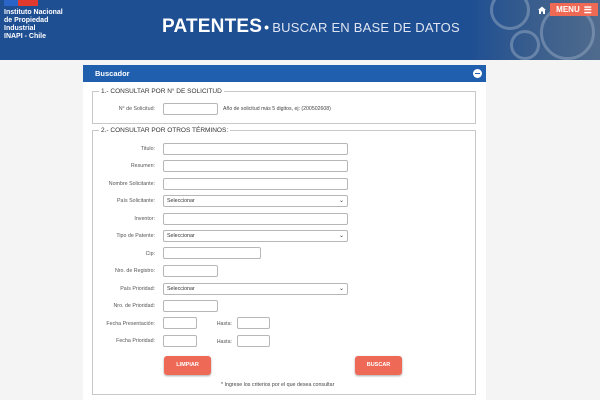 Image resolution: width=600 pixels, height=400 pixels. What do you see at coordinates (253, 323) in the screenshot?
I see `fecha-presentacion-hasta-input` at bounding box center [253, 323].